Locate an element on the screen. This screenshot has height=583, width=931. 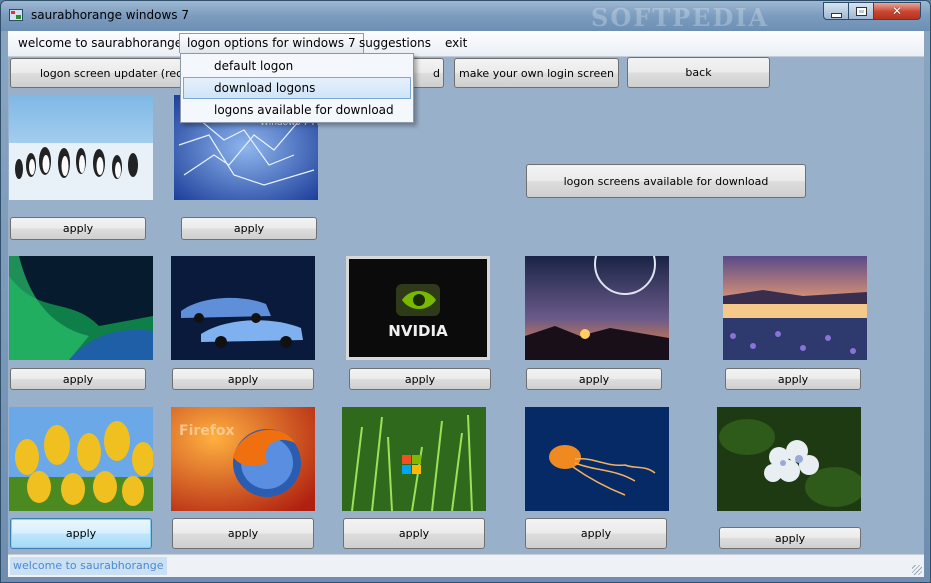
apply-button-12: apply is located at coordinates (790, 538).